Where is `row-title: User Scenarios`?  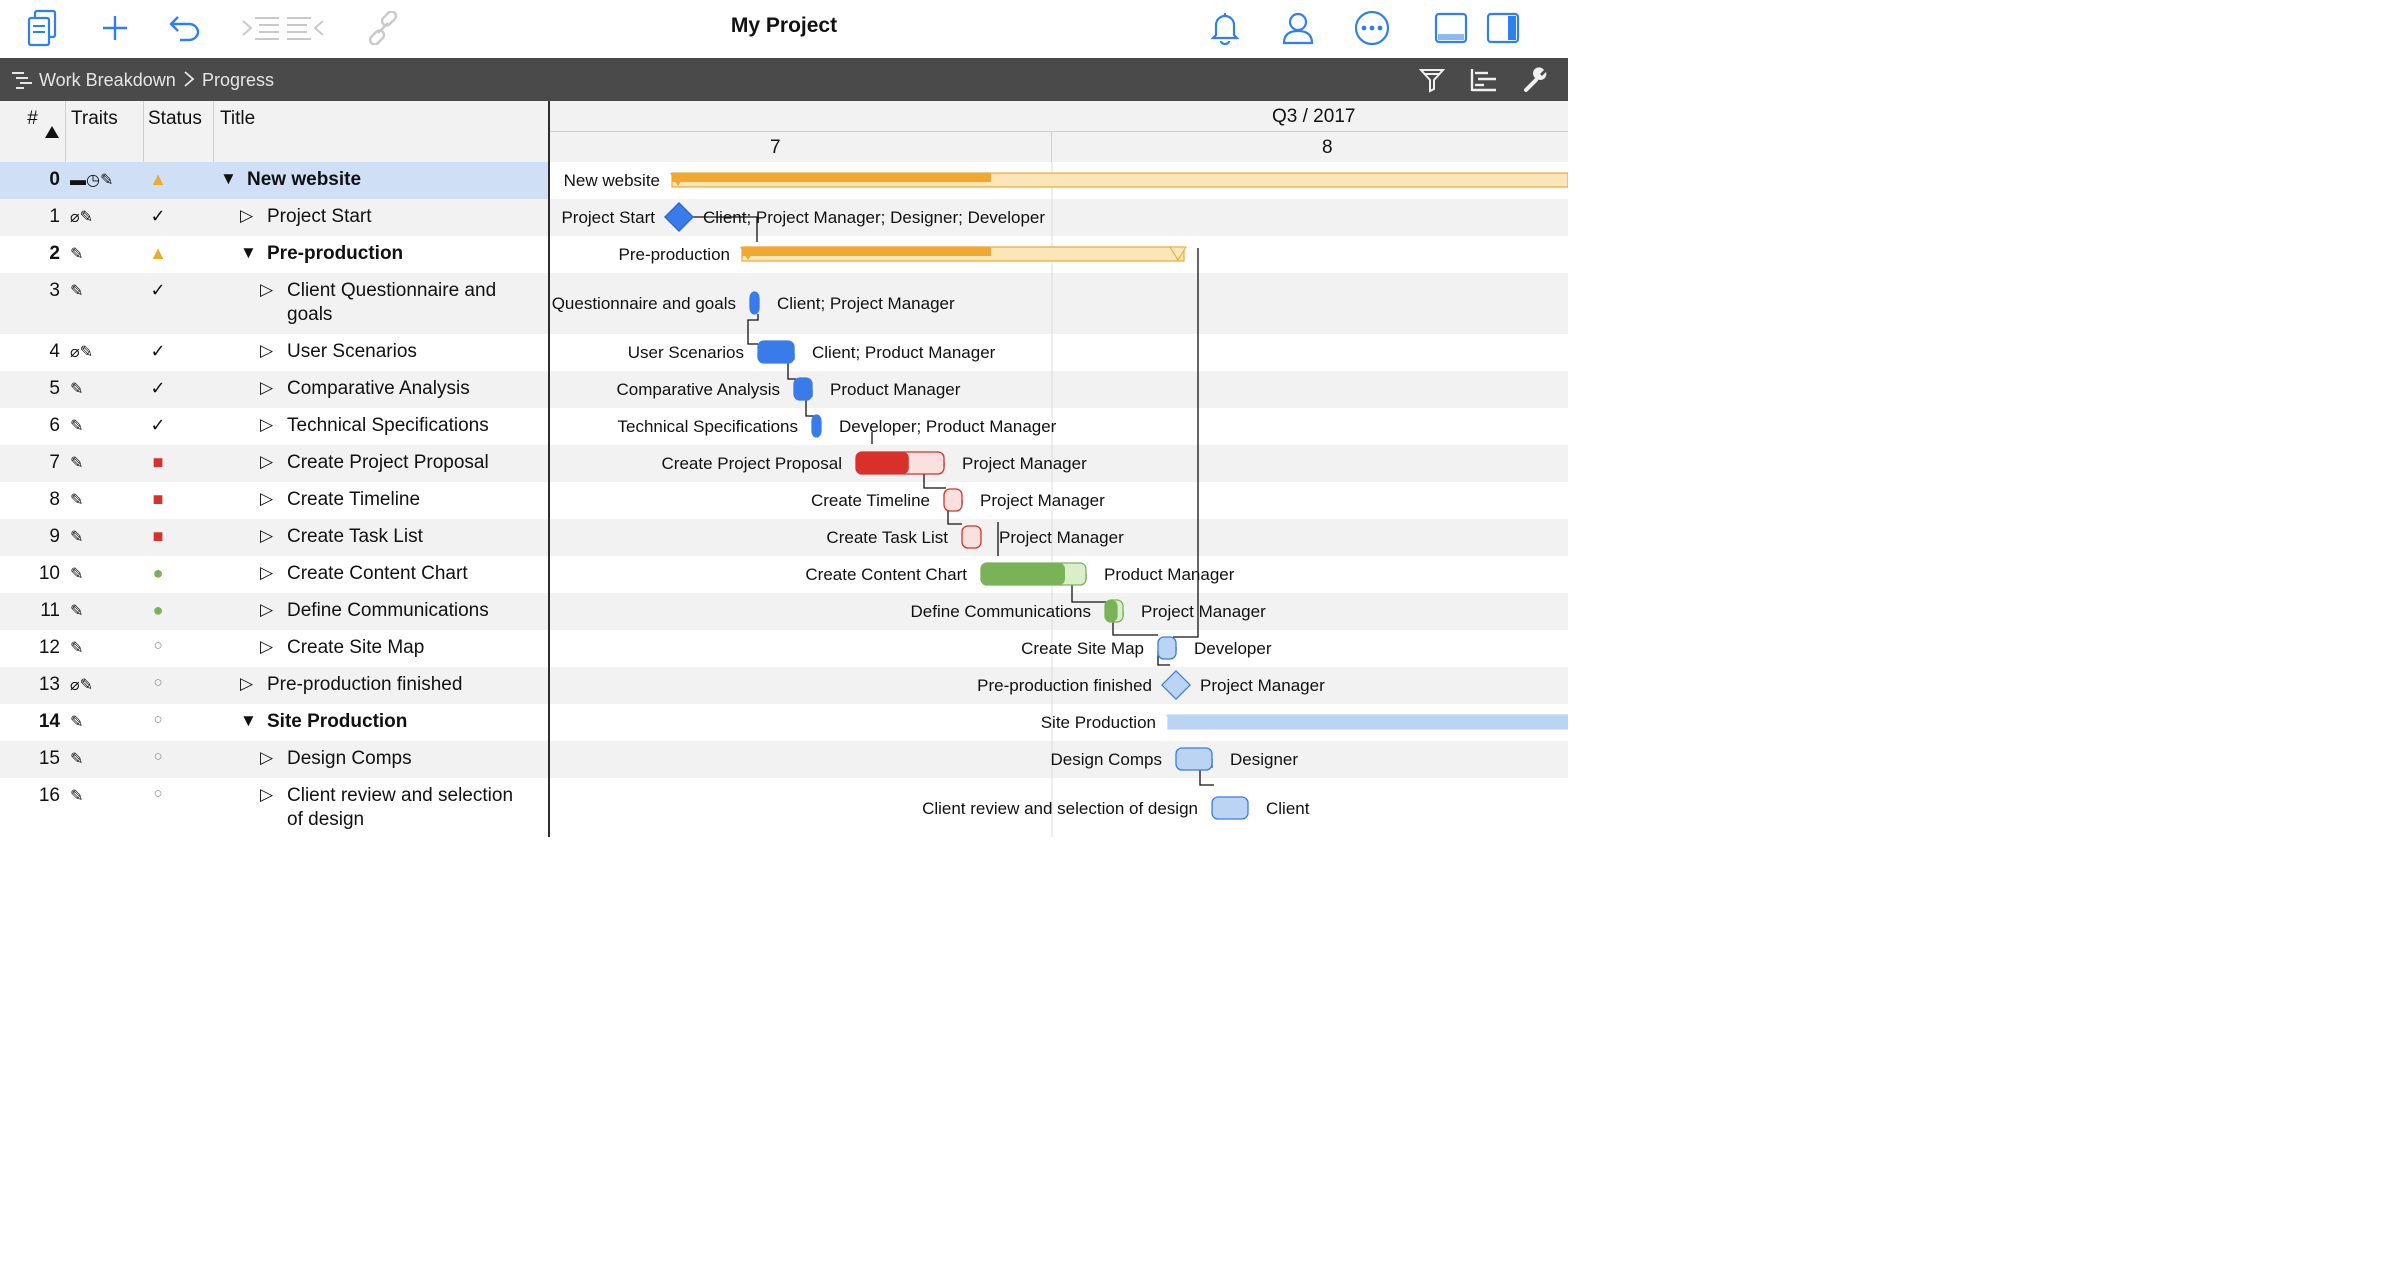
row-title: User Scenarios is located at coordinates (352, 352).